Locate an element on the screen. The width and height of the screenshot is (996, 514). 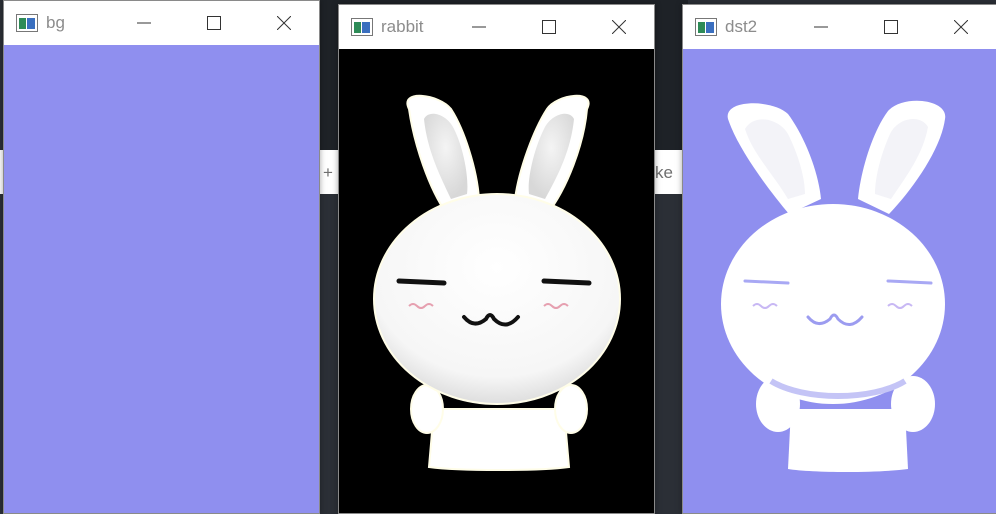
ide-partial-text-left: + is located at coordinates (328, 172).